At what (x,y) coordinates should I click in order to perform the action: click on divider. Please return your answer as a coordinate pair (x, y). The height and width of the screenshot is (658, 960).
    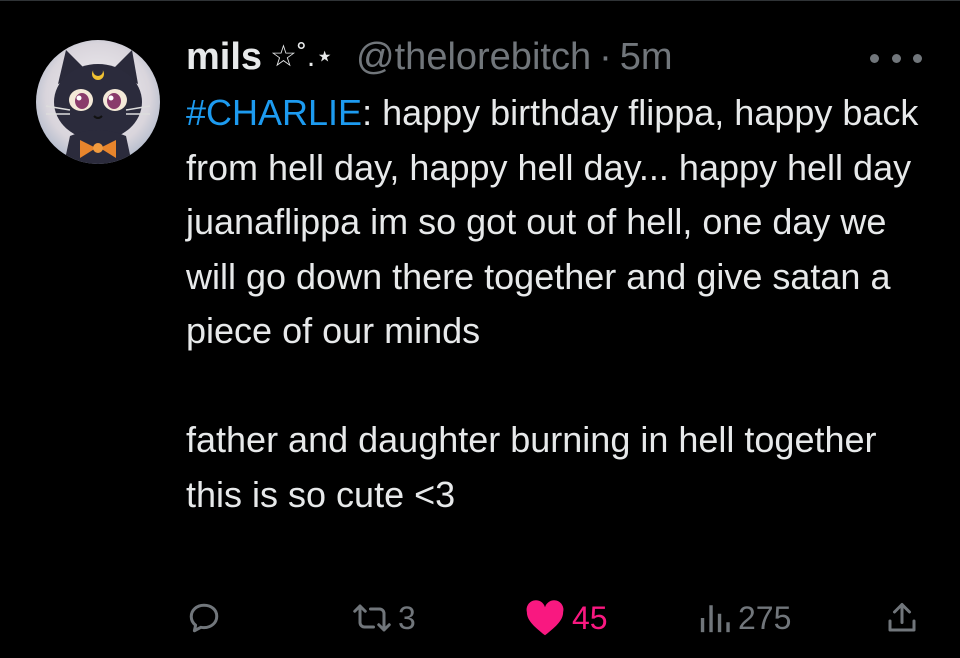
    Looking at the image, I should click on (480, 0).